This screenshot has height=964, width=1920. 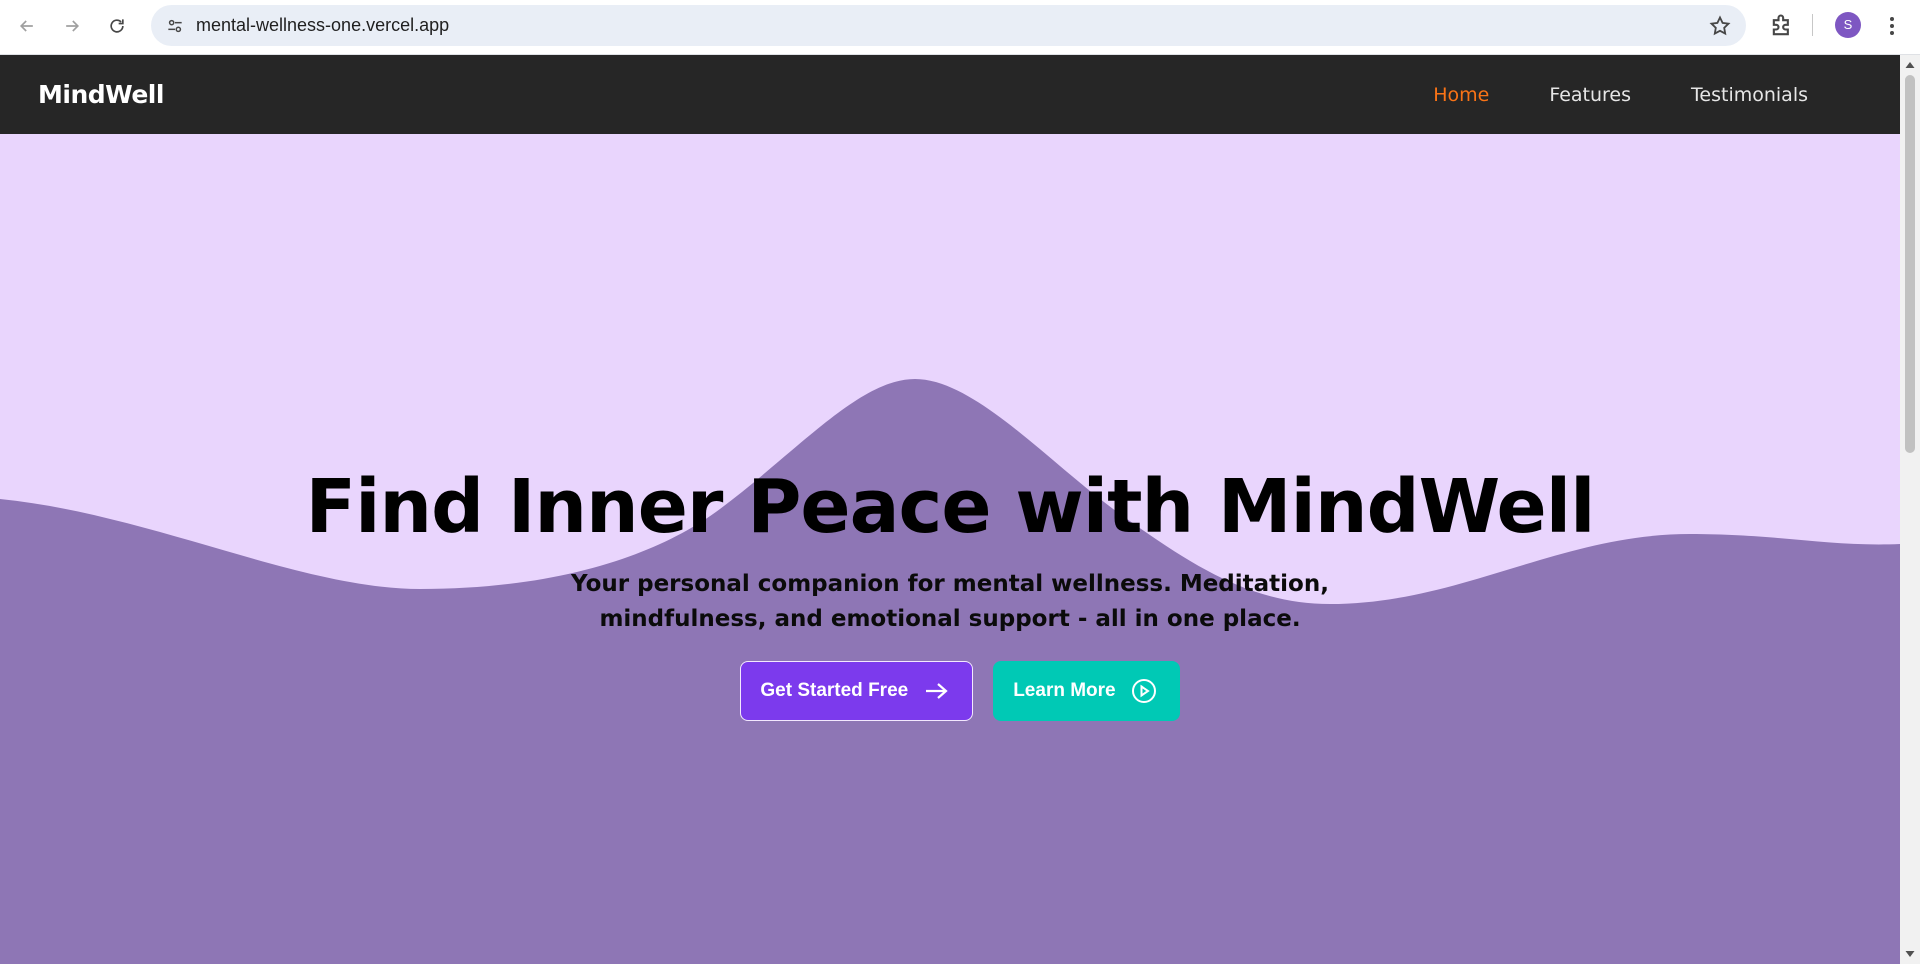 I want to click on learn-more-label: Learn More, so click(x=1064, y=690).